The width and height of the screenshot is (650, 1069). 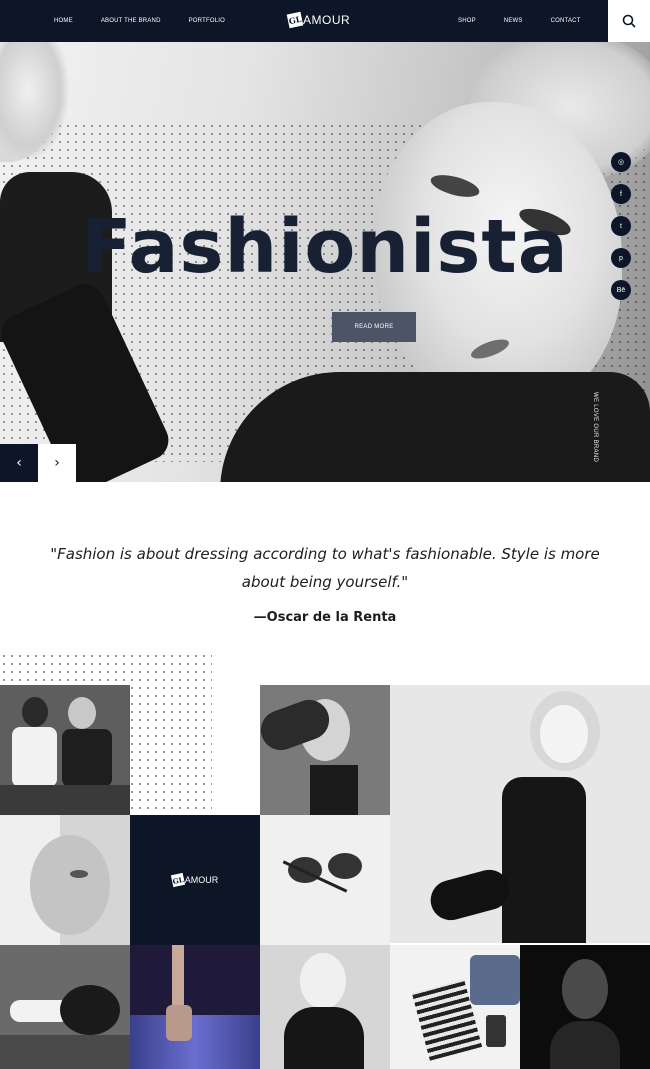 I want to click on behance-icon: Bē, so click(x=621, y=290).